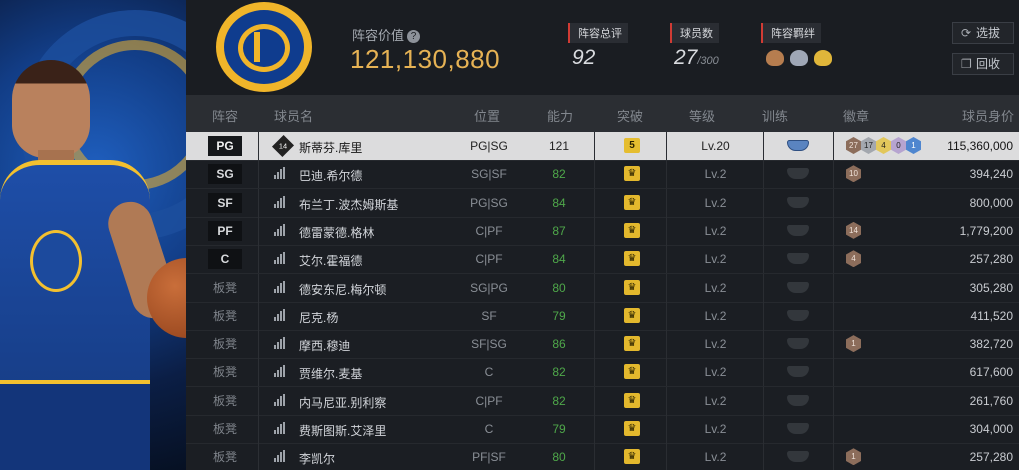 Image resolution: width=1019 pixels, height=470 pixels. I want to click on player-salary: 261,760, so click(991, 400).